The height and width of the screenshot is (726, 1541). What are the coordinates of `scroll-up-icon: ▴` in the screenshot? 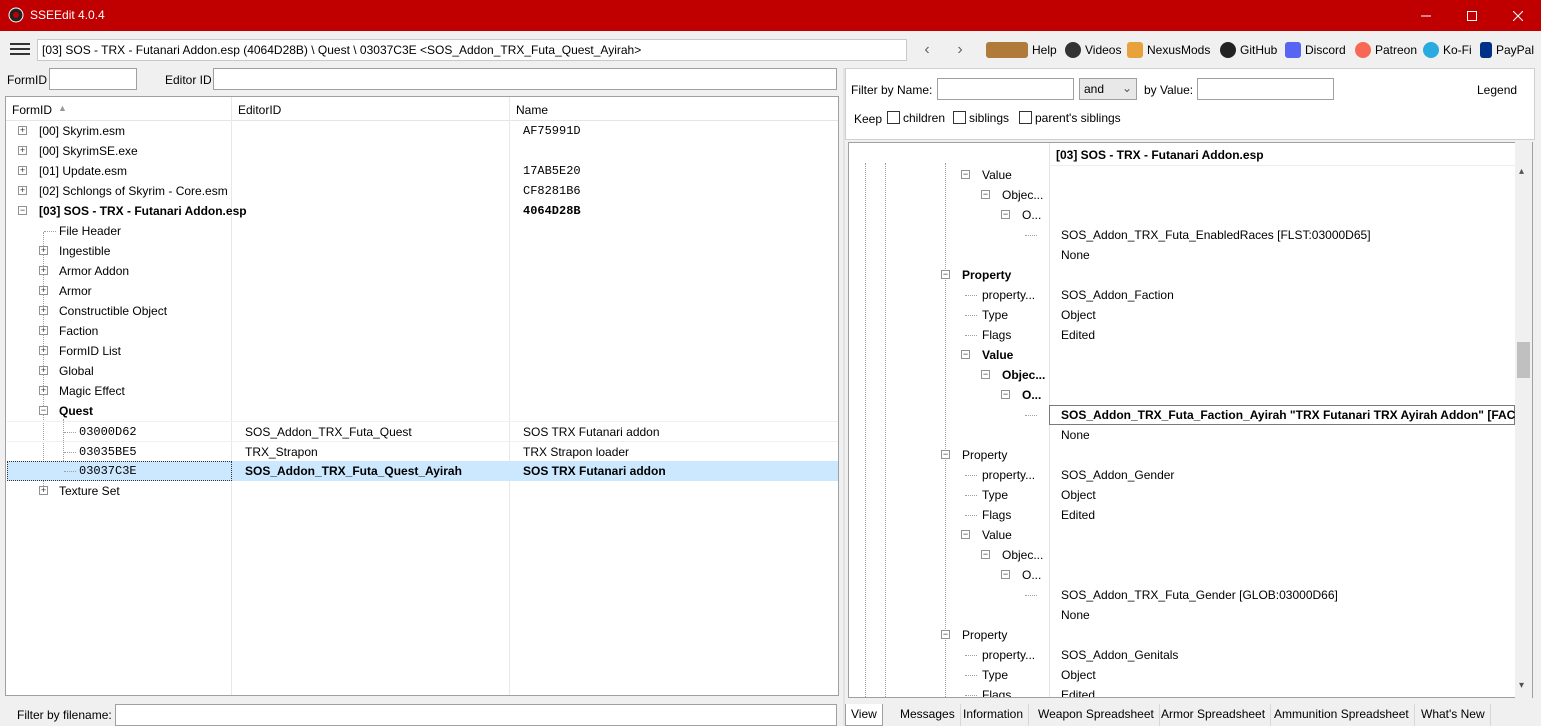 It's located at (1521, 171).